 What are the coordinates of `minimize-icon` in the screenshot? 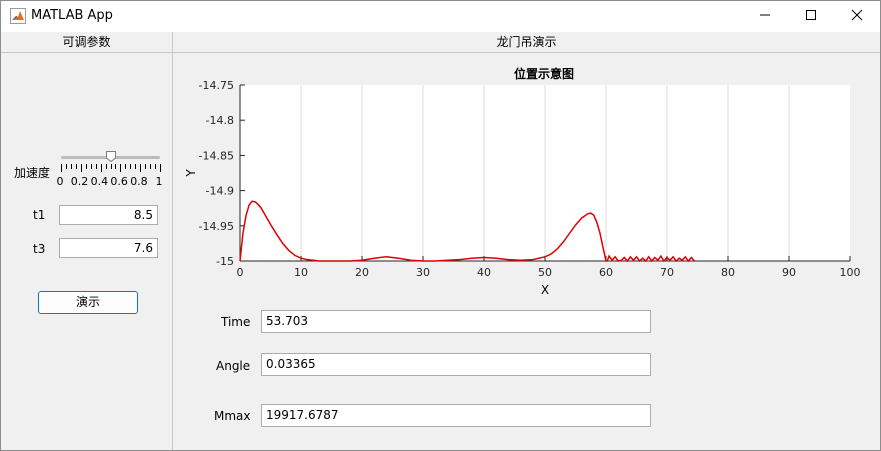 It's located at (765, 16).